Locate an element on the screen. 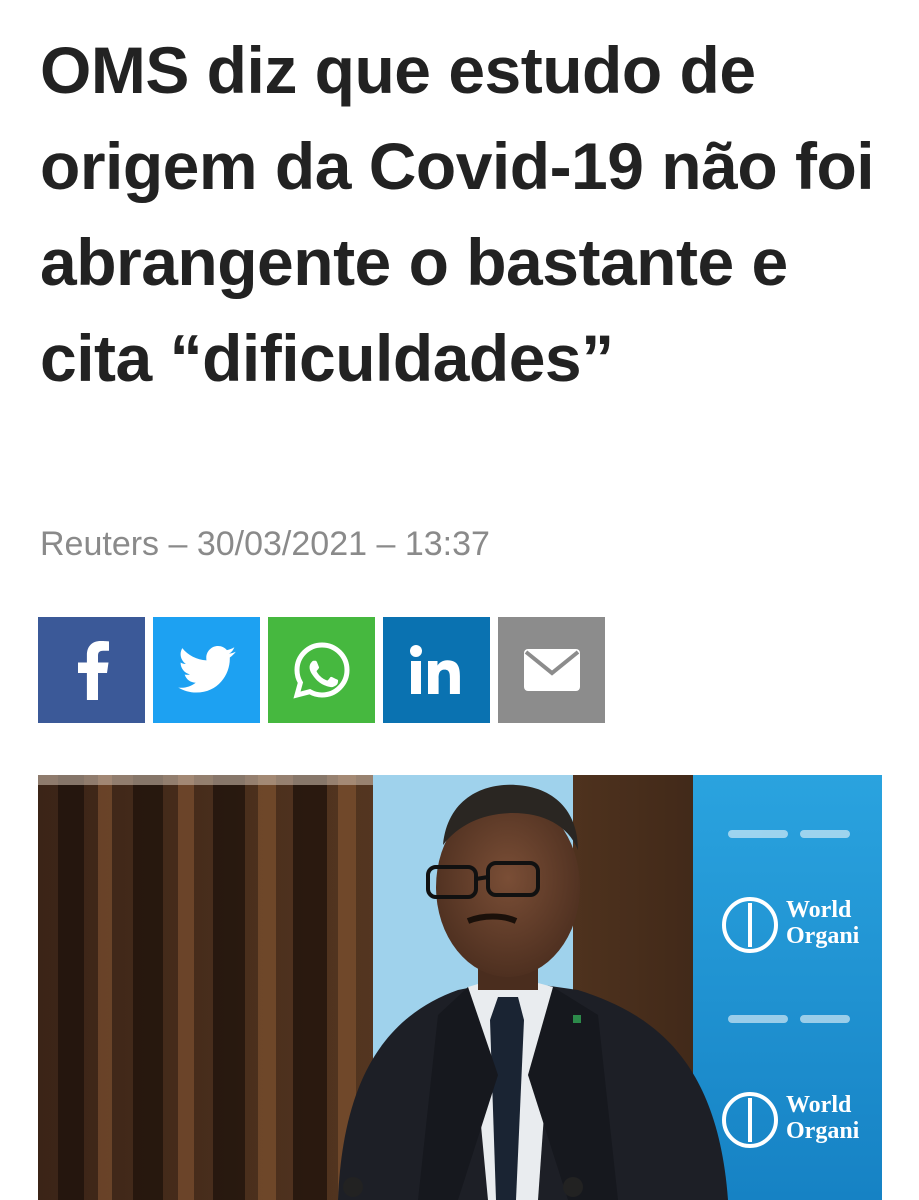 The width and height of the screenshot is (919, 1200). twitter-icon is located at coordinates (206, 670).